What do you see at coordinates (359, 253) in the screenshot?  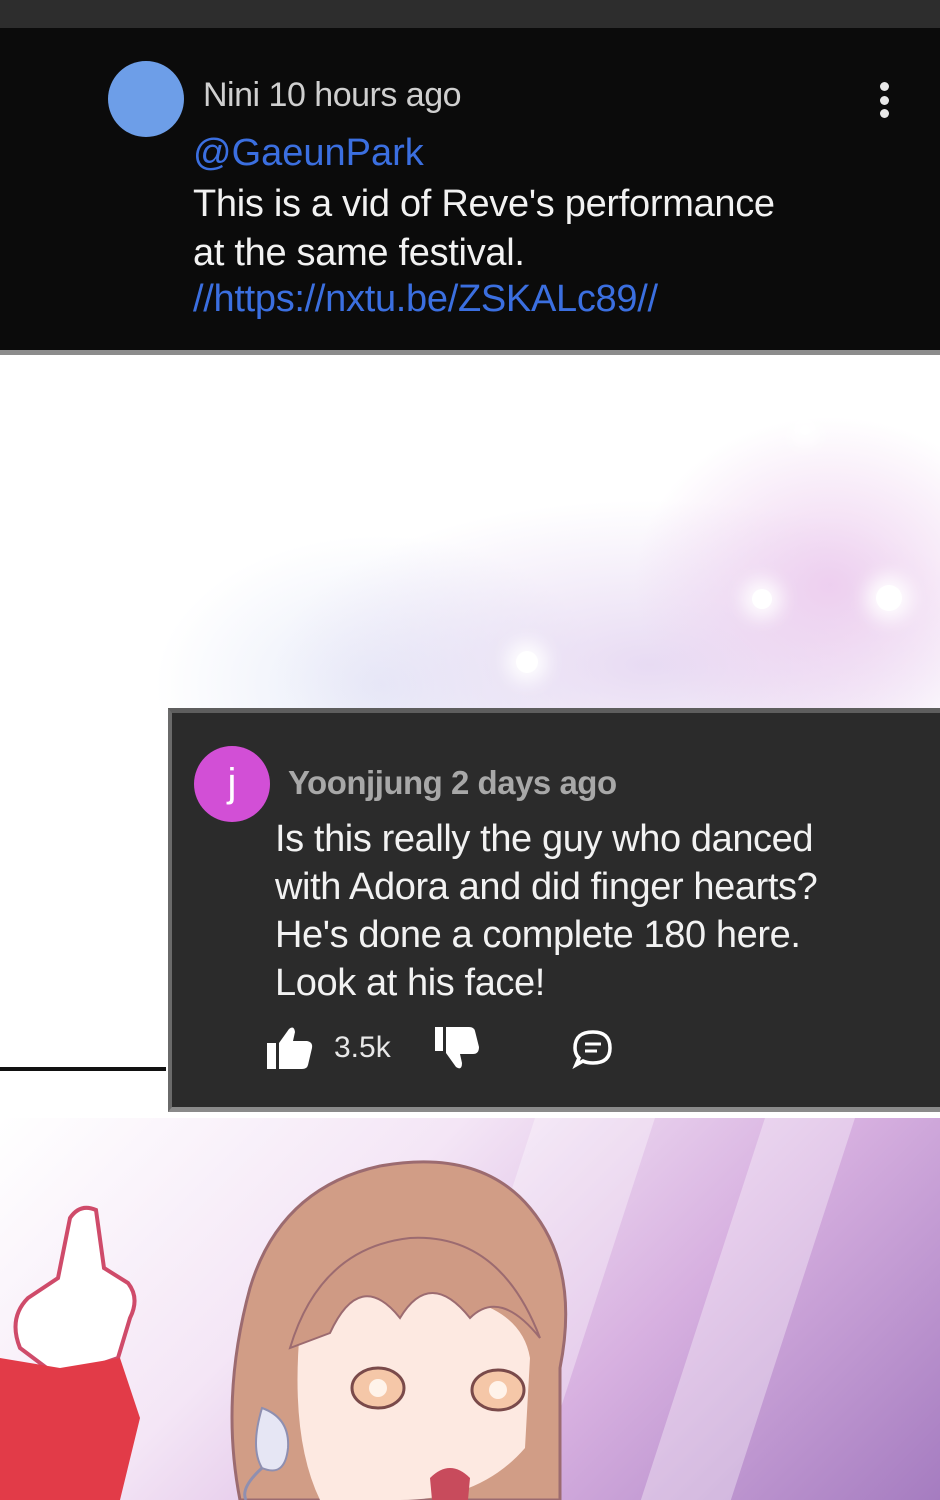 I see `comment-body-line: at the same festival.` at bounding box center [359, 253].